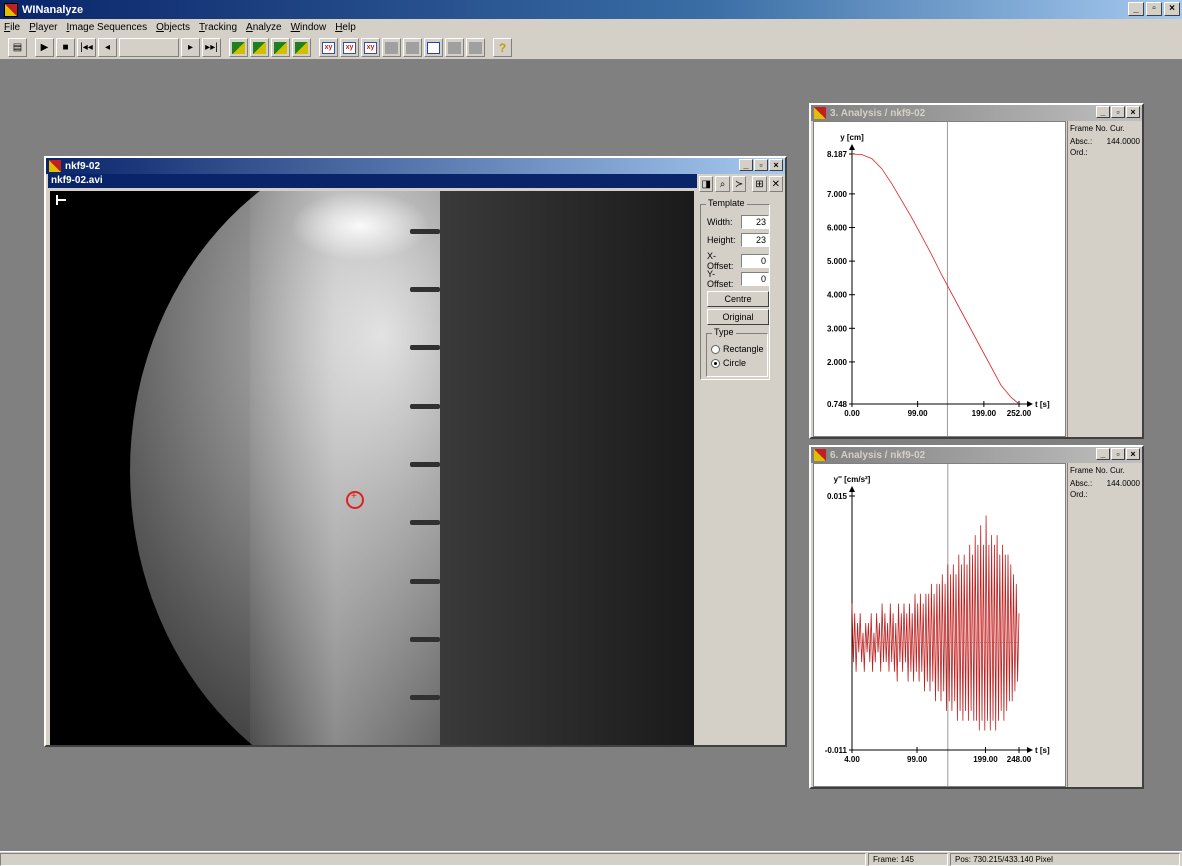  Describe the element at coordinates (755, 279) in the screenshot. I see `yoffset-input: 0` at that location.